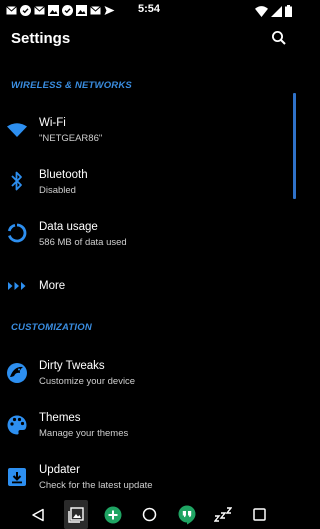  What do you see at coordinates (57, 190) in the screenshot?
I see `settings-item-subtitle: Disabled` at bounding box center [57, 190].